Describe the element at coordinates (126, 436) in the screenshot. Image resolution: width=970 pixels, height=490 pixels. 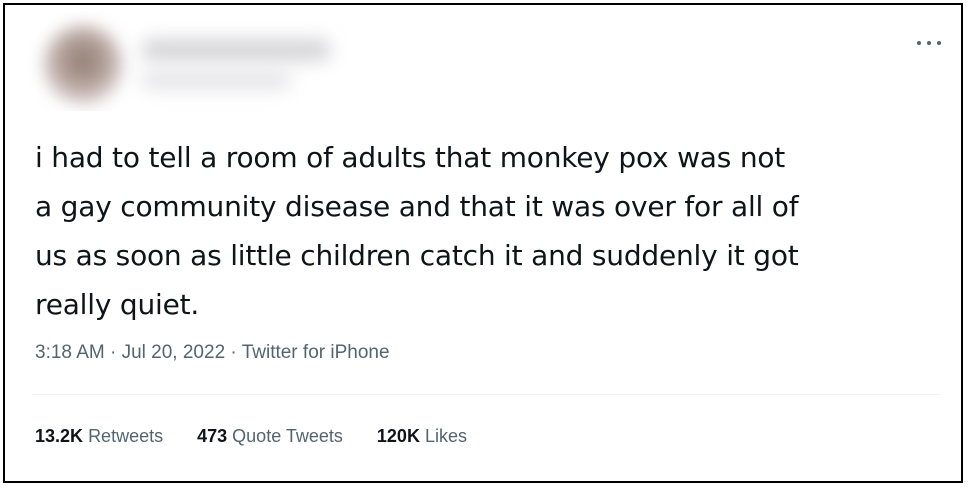
I see `retweets-label: Retweets` at that location.